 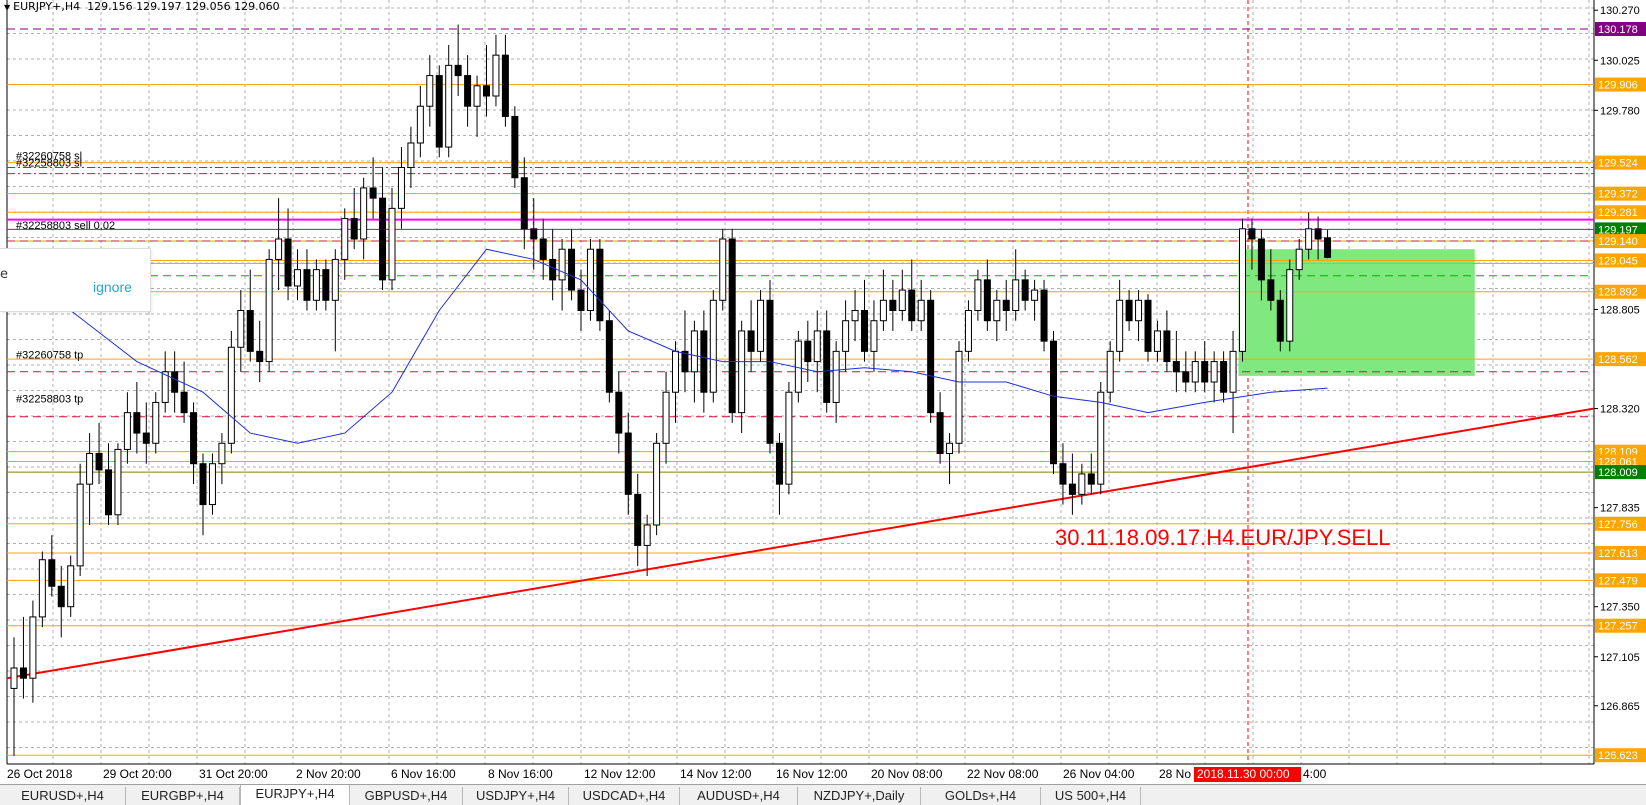 What do you see at coordinates (739, 796) in the screenshot?
I see `chart-tab: AUDUSD+,H4` at bounding box center [739, 796].